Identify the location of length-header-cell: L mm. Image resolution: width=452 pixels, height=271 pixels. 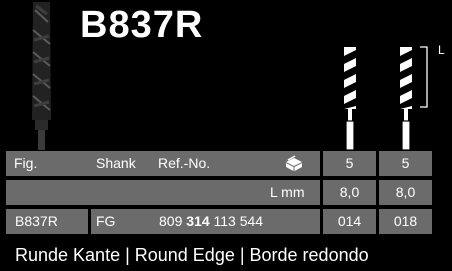
(163, 192).